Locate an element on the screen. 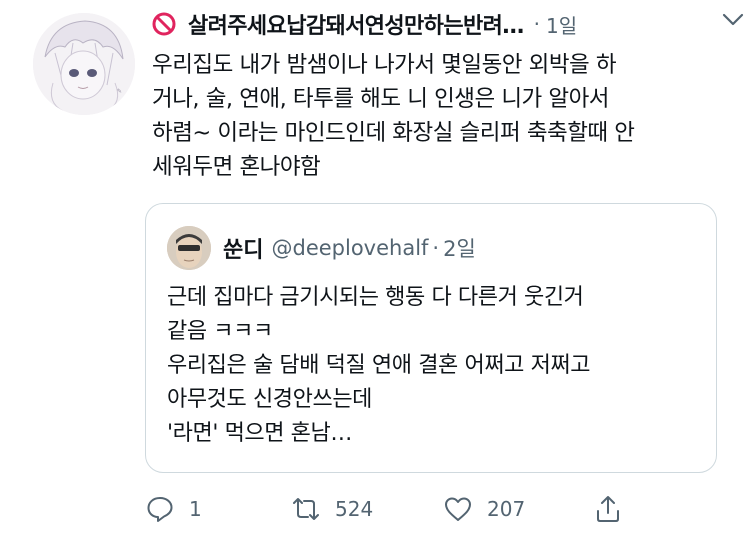  retweet-button: 524 is located at coordinates (332, 509).